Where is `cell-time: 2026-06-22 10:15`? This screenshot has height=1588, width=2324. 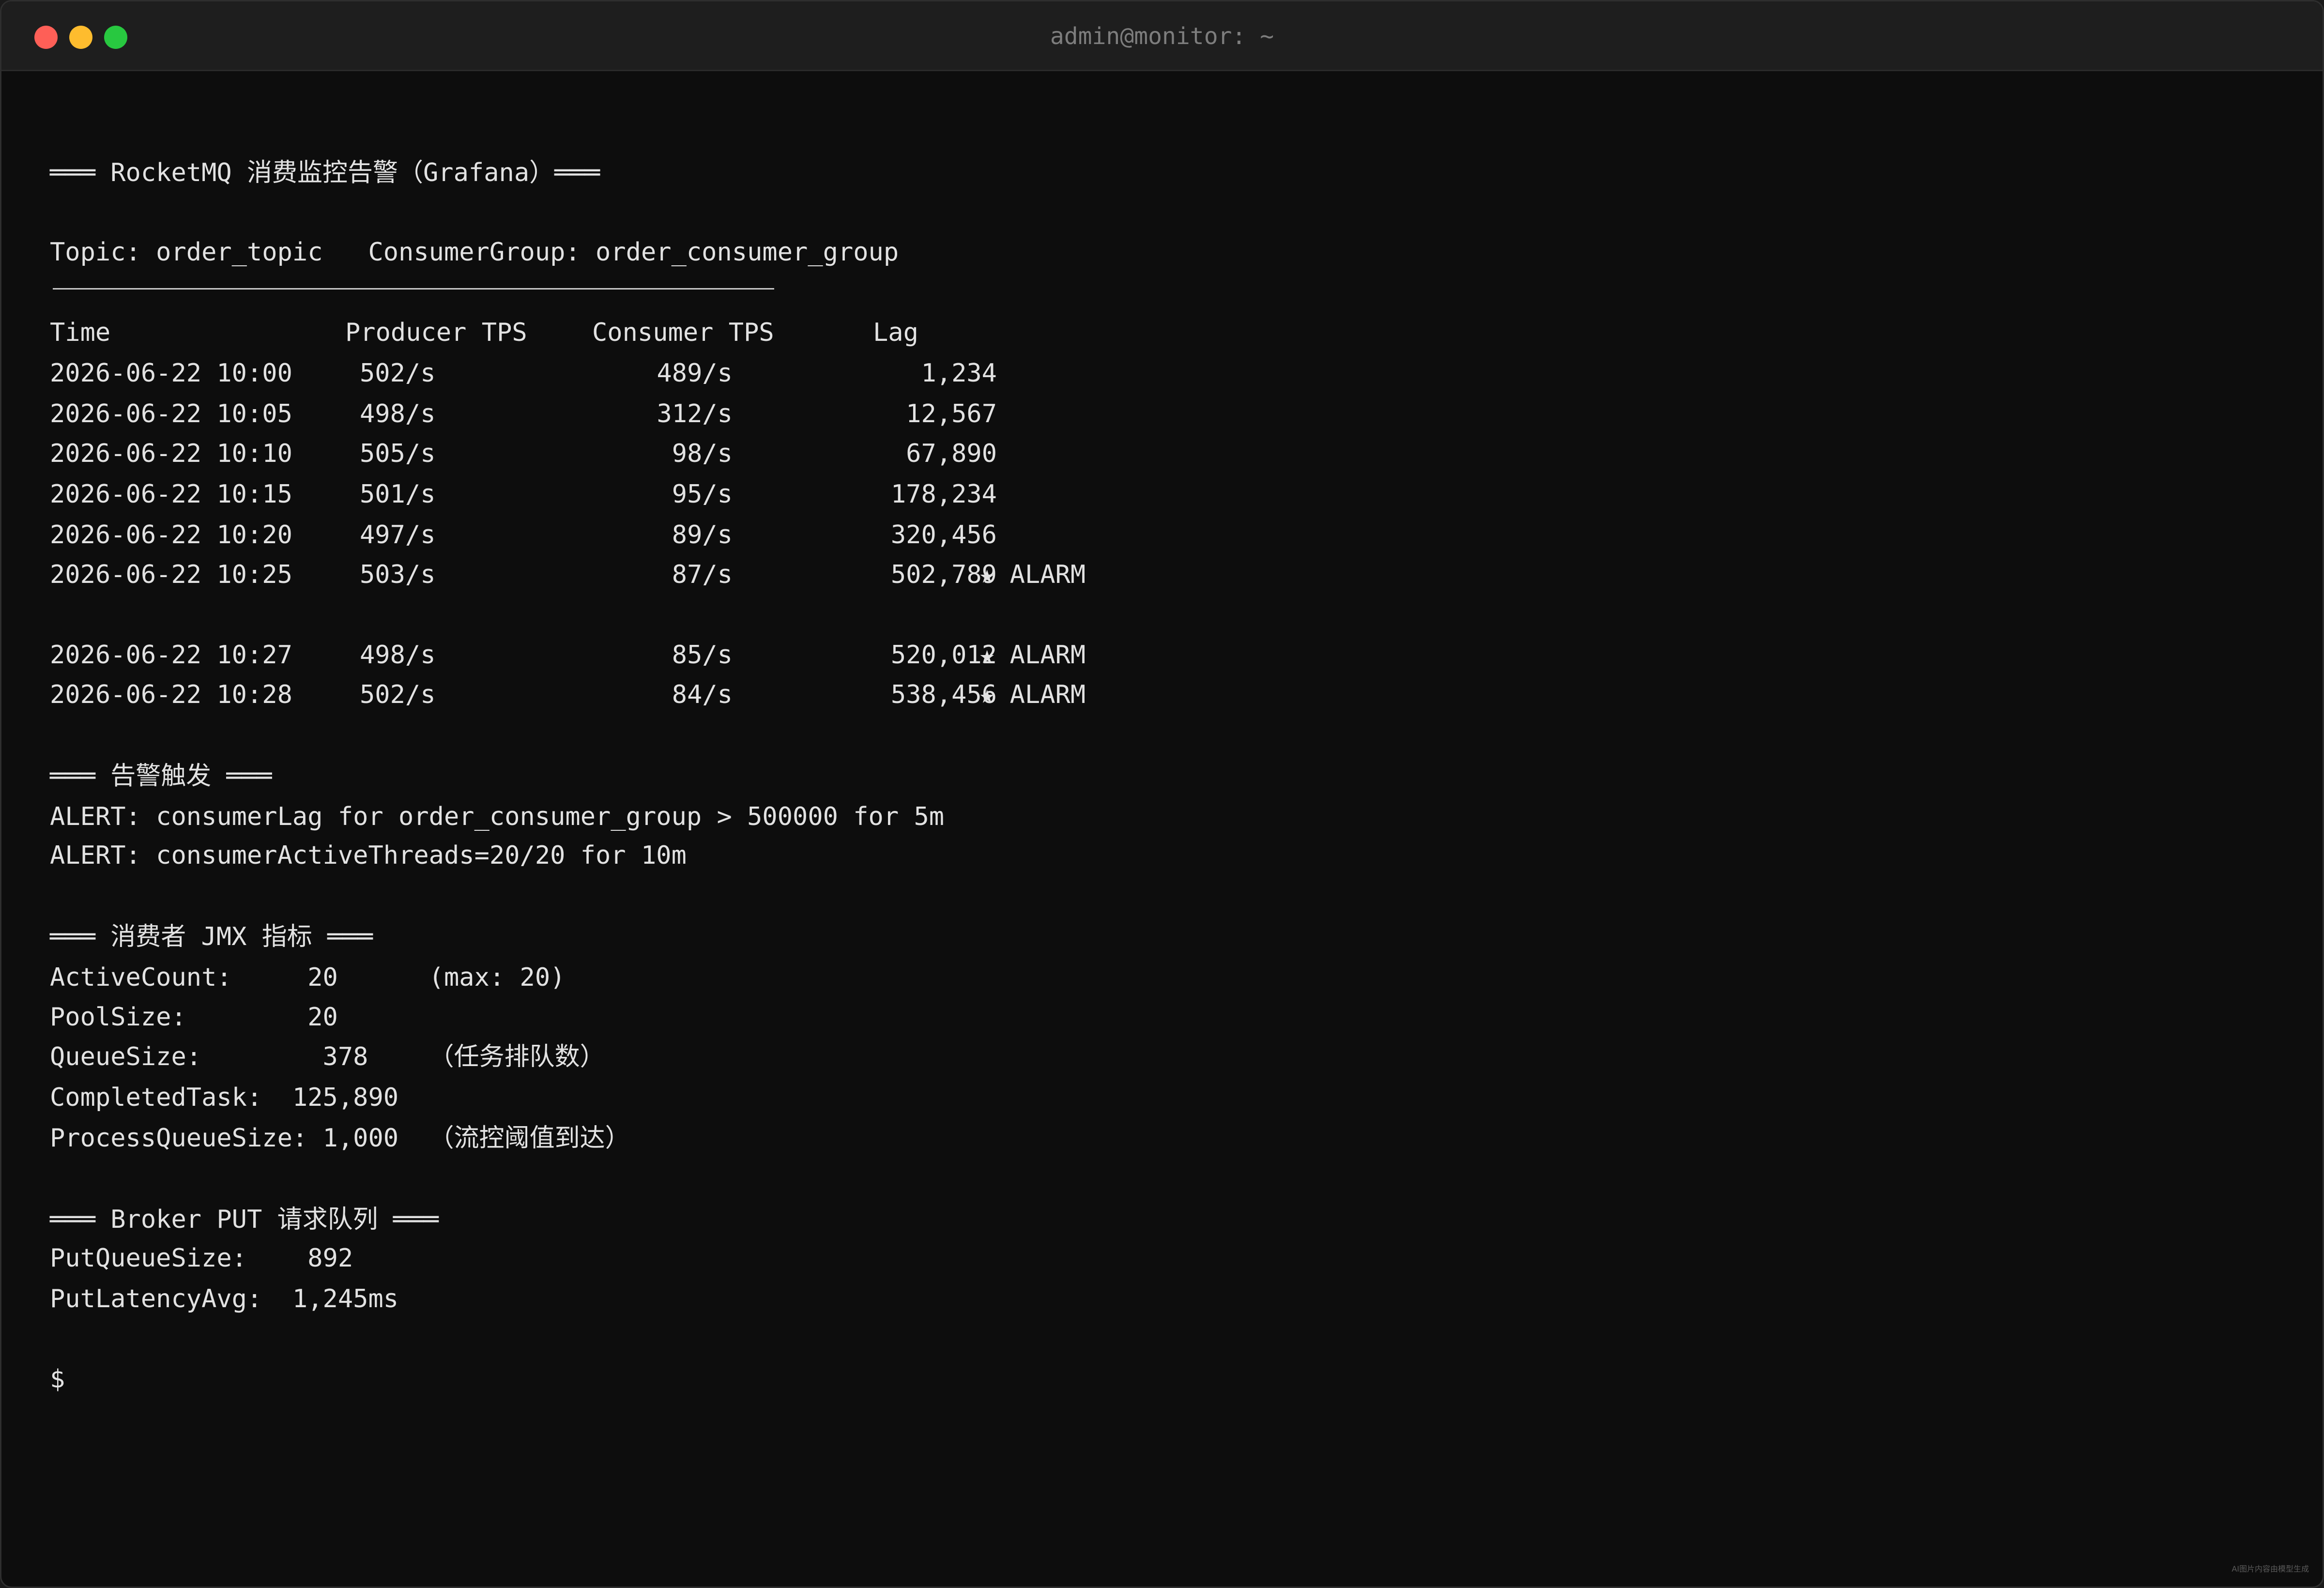 cell-time: 2026-06-22 10:15 is located at coordinates (171, 494).